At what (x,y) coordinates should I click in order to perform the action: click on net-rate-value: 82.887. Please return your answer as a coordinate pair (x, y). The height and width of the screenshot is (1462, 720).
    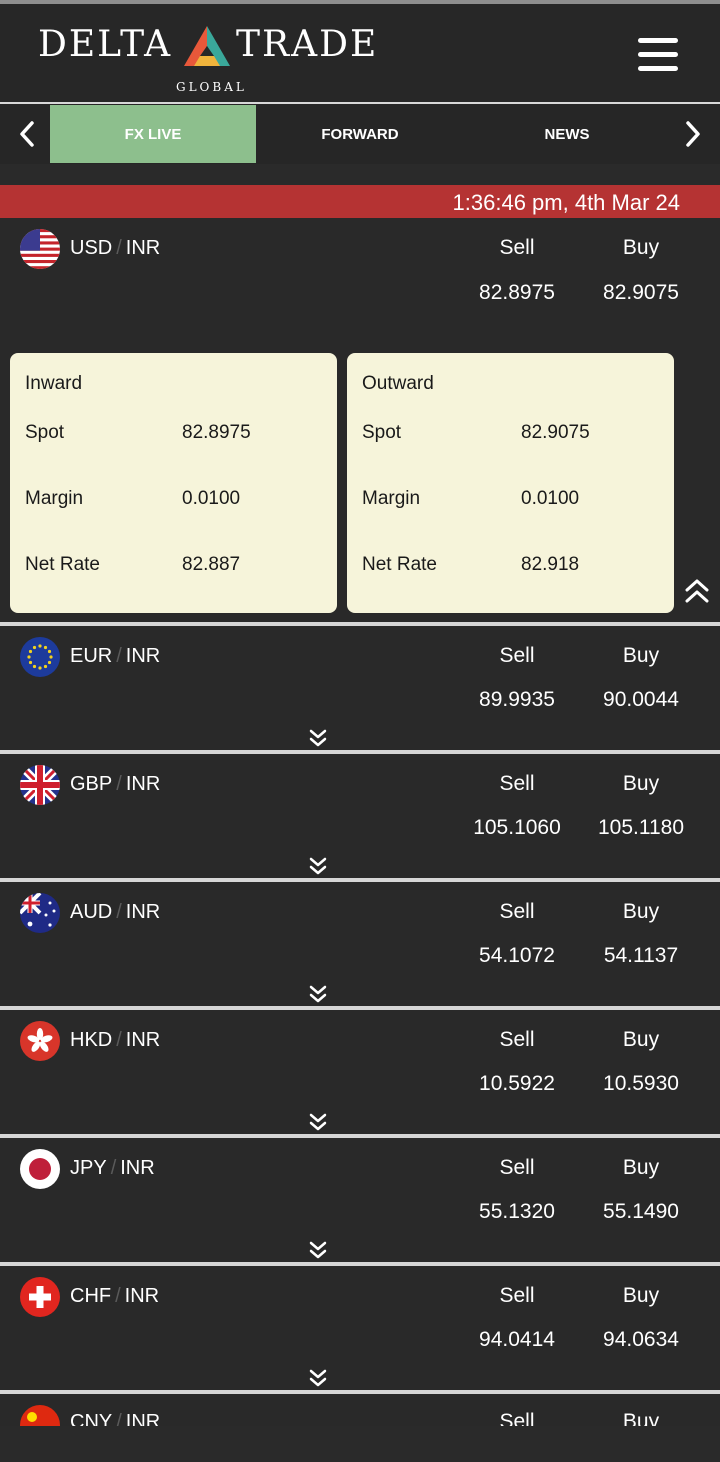
    Looking at the image, I should click on (211, 564).